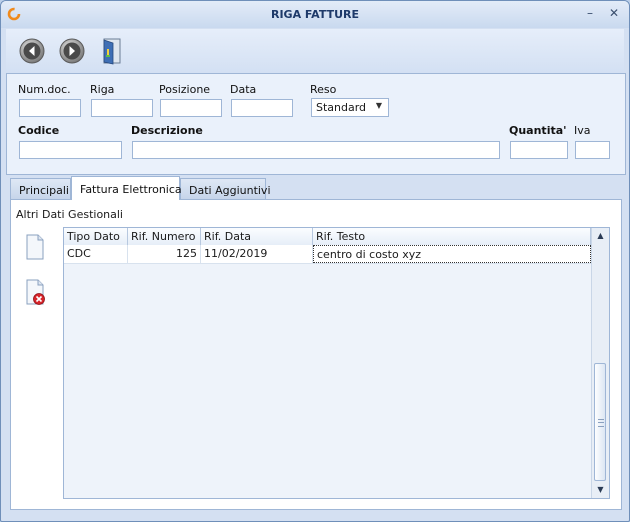 The width and height of the screenshot is (630, 522). Describe the element at coordinates (35, 292) in the screenshot. I see `delete-document-icon` at that location.